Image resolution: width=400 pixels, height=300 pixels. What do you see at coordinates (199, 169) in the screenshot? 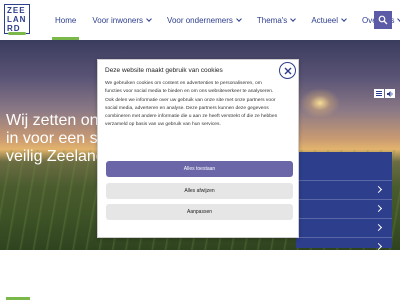
I see `accept-all-button: Alles toestaan` at bounding box center [199, 169].